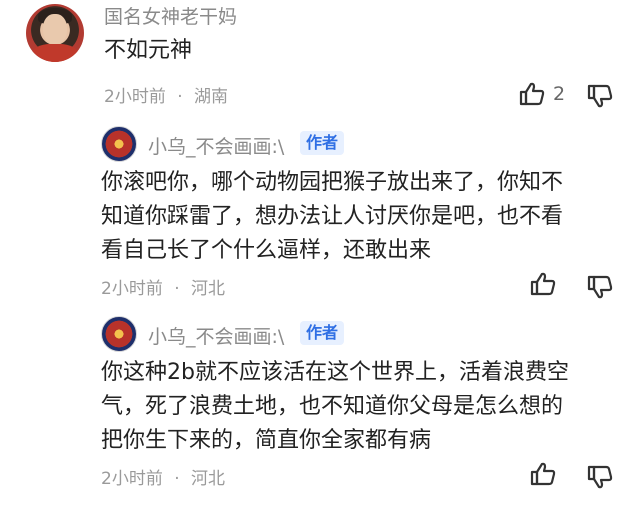 This screenshot has width=640, height=509. Describe the element at coordinates (148, 50) in the screenshot. I see `comment-text: 不如元神` at that location.